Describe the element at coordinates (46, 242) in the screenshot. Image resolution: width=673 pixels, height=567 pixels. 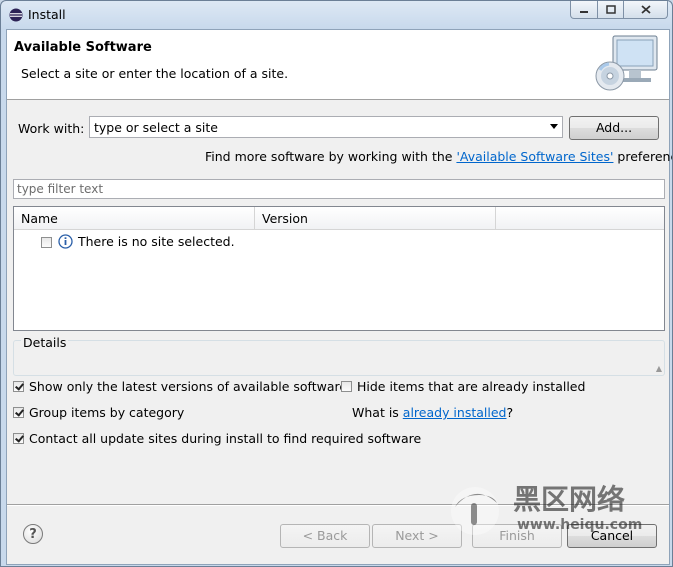
I see `row-checkbox` at that location.